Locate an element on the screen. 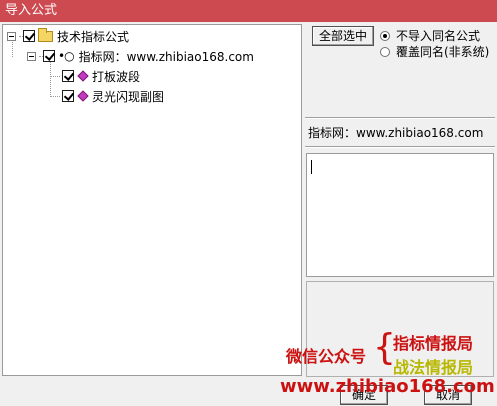 The image size is (497, 406). text-caret is located at coordinates (311, 167).